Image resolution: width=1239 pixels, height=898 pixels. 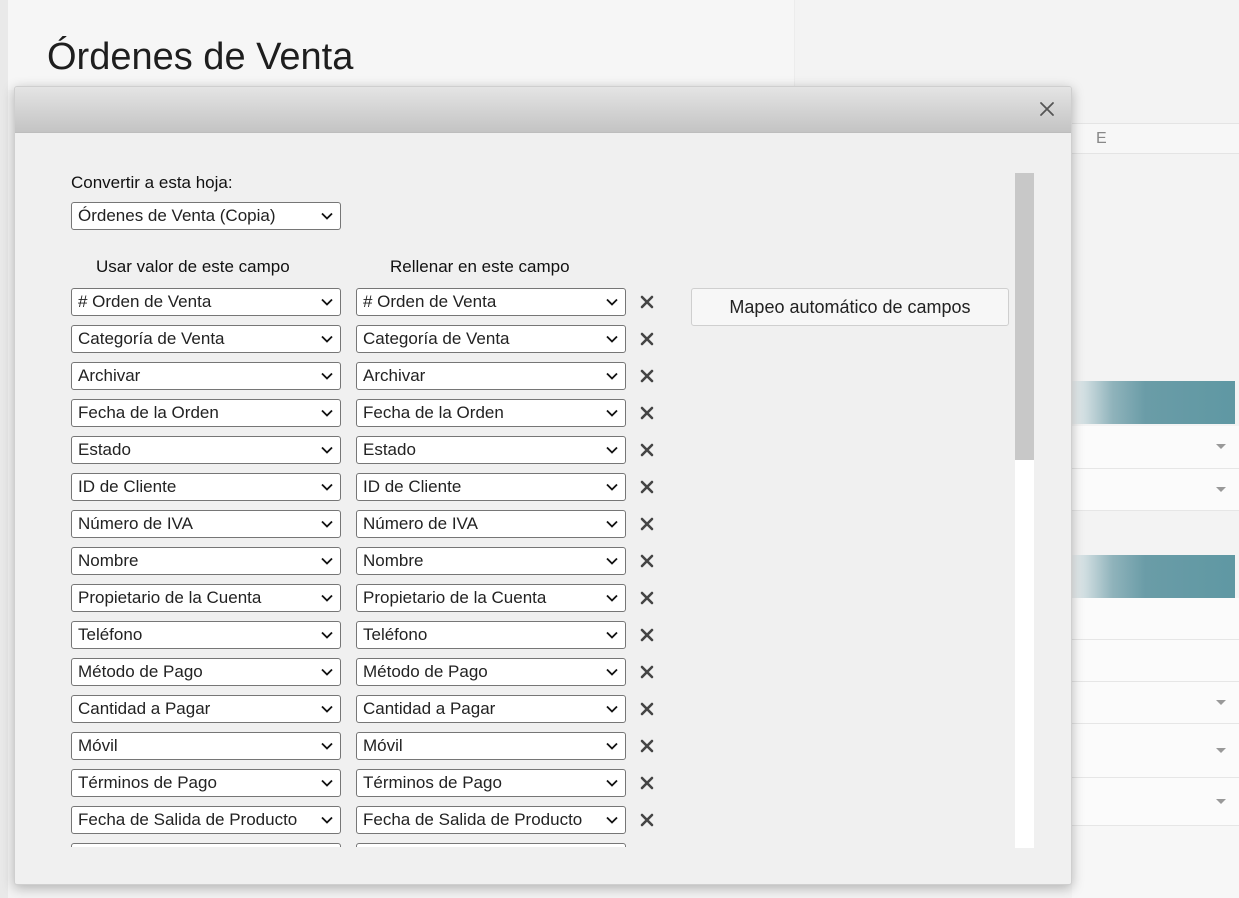 I want to click on target-field-select: Cantidad a Pagar, so click(x=491, y=709).